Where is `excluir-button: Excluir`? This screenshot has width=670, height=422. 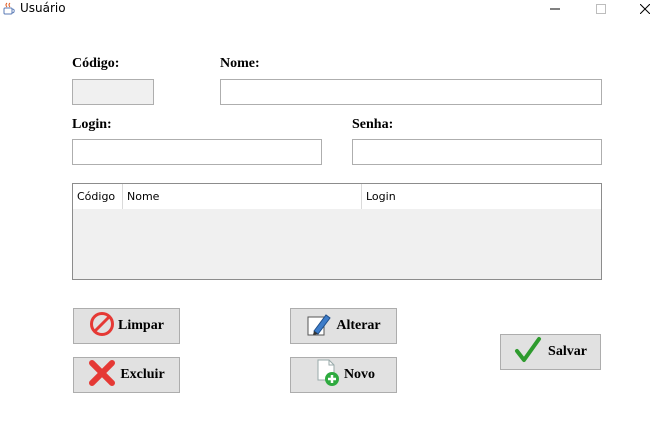
excluir-button: Excluir is located at coordinates (126, 375).